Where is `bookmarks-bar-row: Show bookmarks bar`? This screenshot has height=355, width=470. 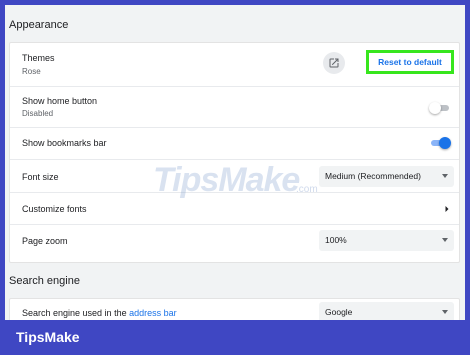 bookmarks-bar-row: Show bookmarks bar is located at coordinates (234, 143).